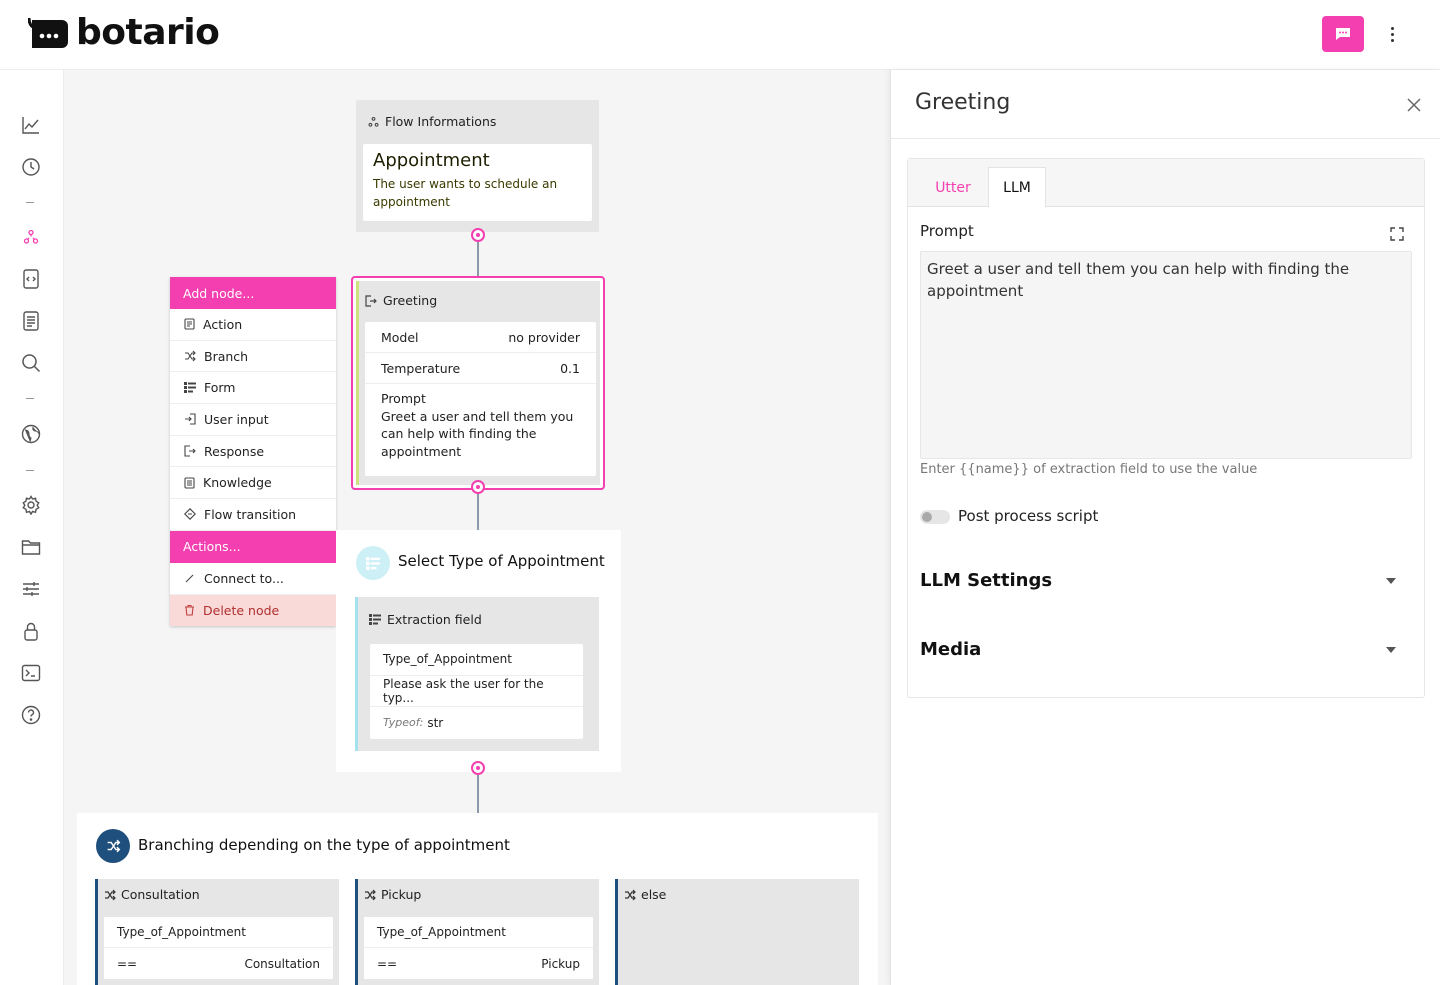 This screenshot has width=1440, height=985. Describe the element at coordinates (560, 963) in the screenshot. I see `condition-value: Pickup` at that location.